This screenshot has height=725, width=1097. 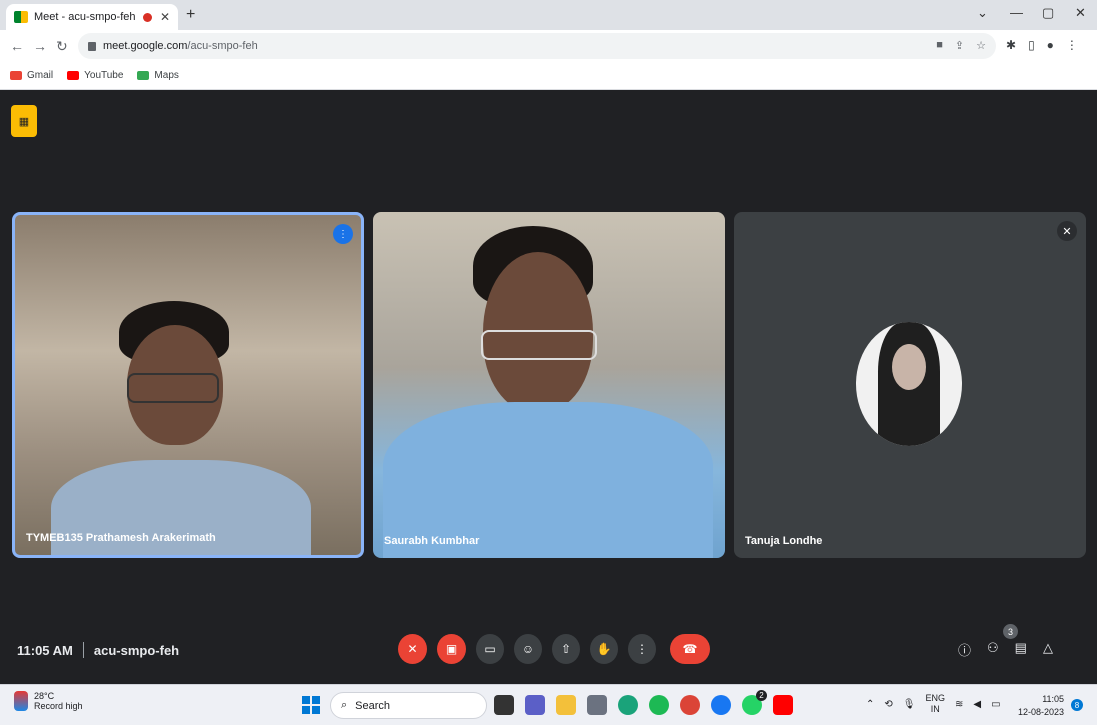 What do you see at coordinates (982, 13) in the screenshot?
I see `tab-search-icon: ⌄` at bounding box center [982, 13].